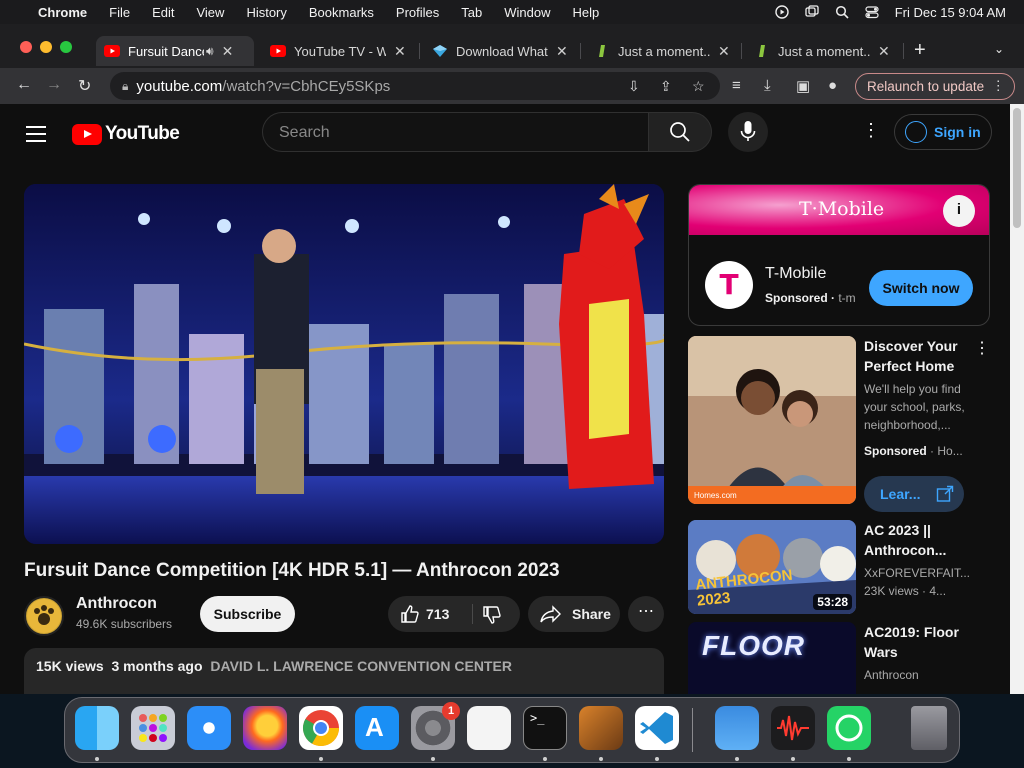  Describe the element at coordinates (920, 50) in the screenshot. I see `new-tab-plus-icon: +` at that location.